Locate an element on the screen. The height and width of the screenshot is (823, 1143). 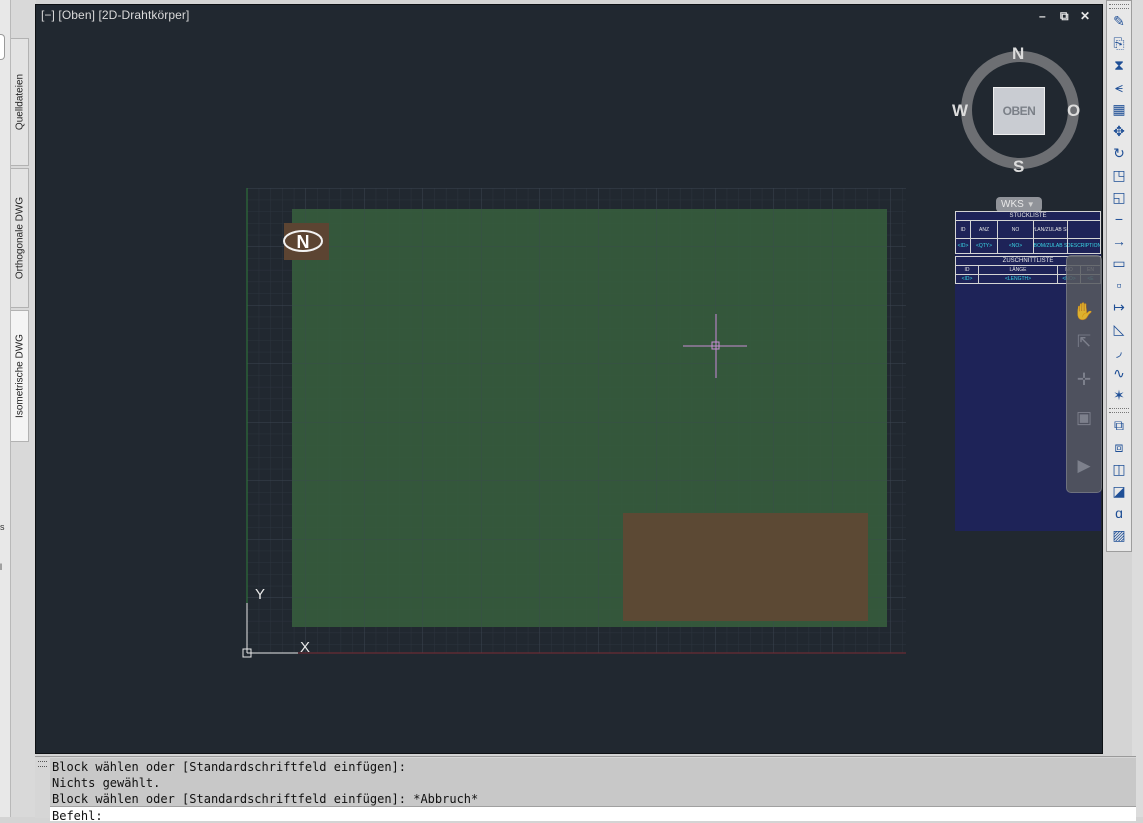
play-icon: ▶ is located at coordinates (1084, 466).